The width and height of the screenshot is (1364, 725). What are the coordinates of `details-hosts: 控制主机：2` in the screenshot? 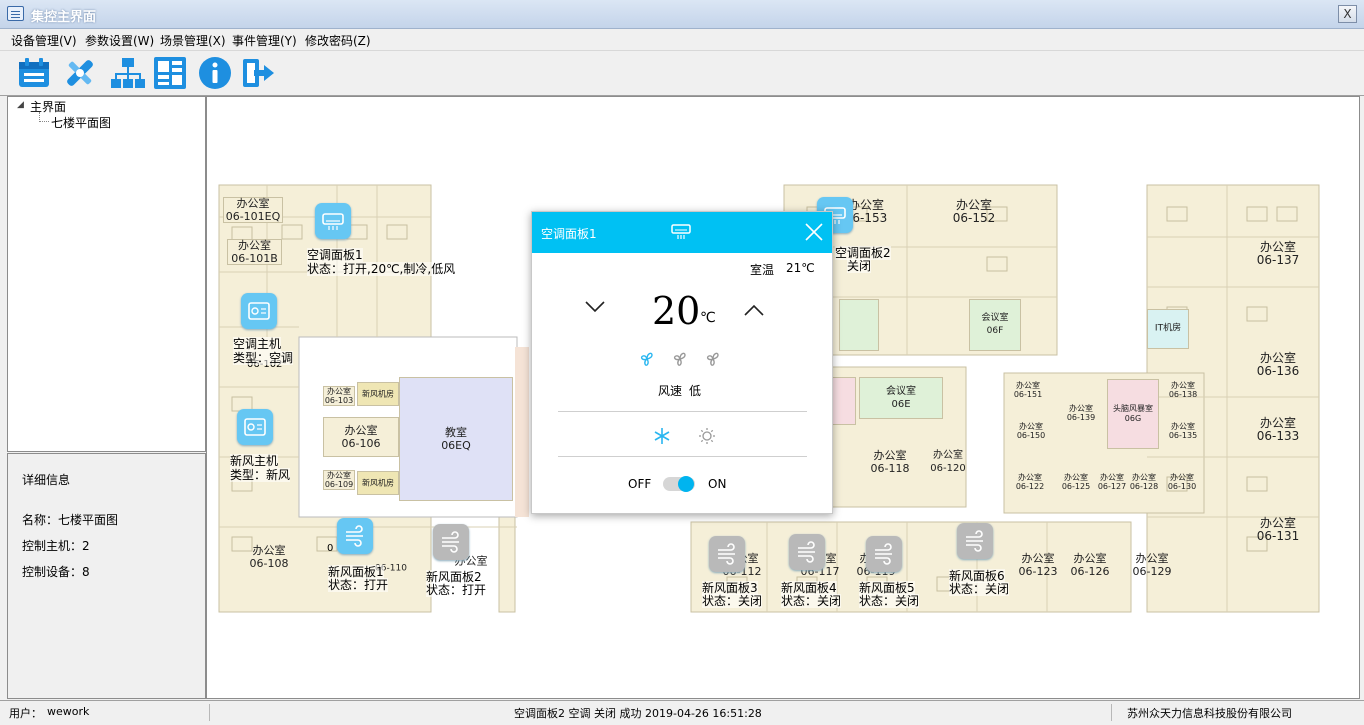 It's located at (56, 546).